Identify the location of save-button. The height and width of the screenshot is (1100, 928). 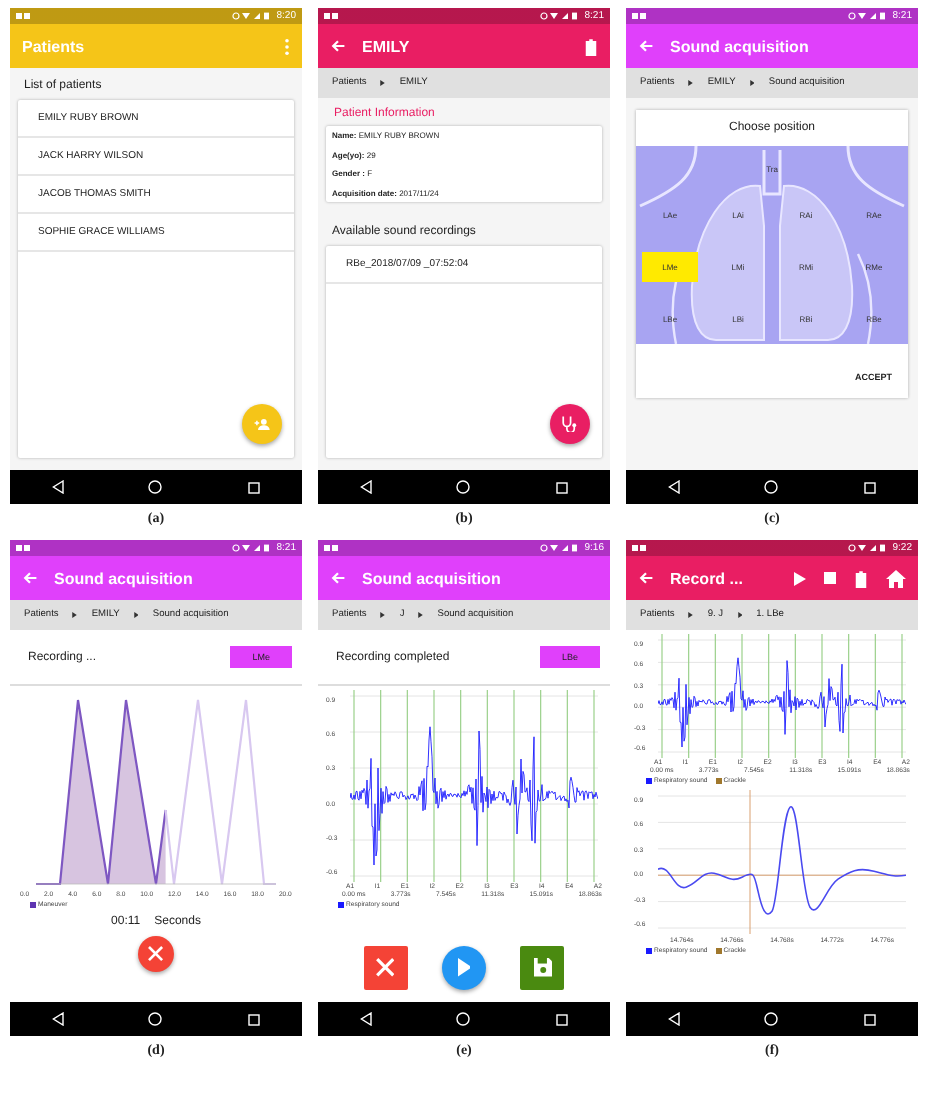
(542, 968).